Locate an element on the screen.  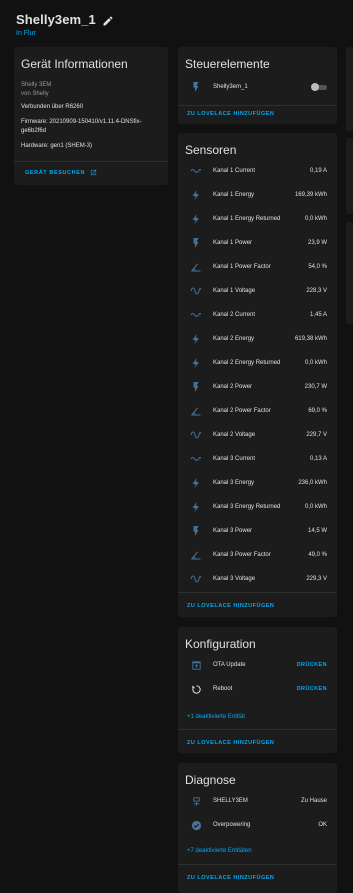
sensor-row: Kanal 3 Energy Returned 0,0 kWh is located at coordinates (257, 507).